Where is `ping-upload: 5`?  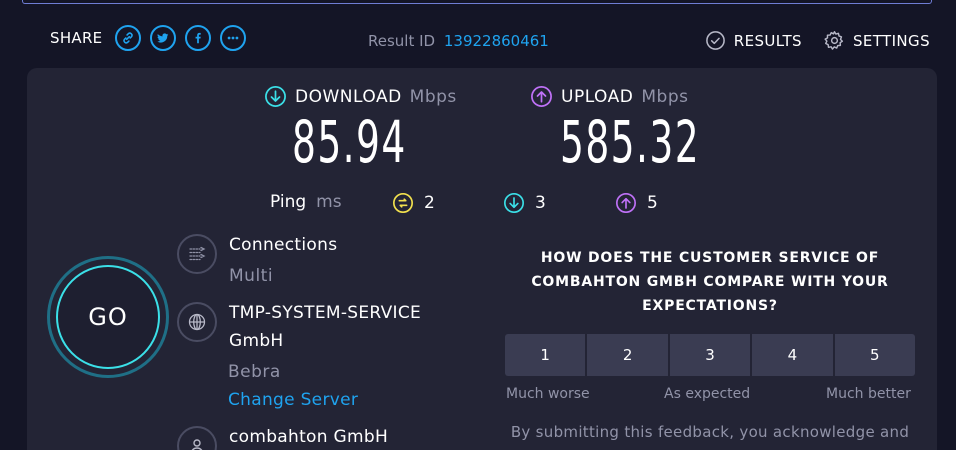 ping-upload: 5 is located at coordinates (636, 203).